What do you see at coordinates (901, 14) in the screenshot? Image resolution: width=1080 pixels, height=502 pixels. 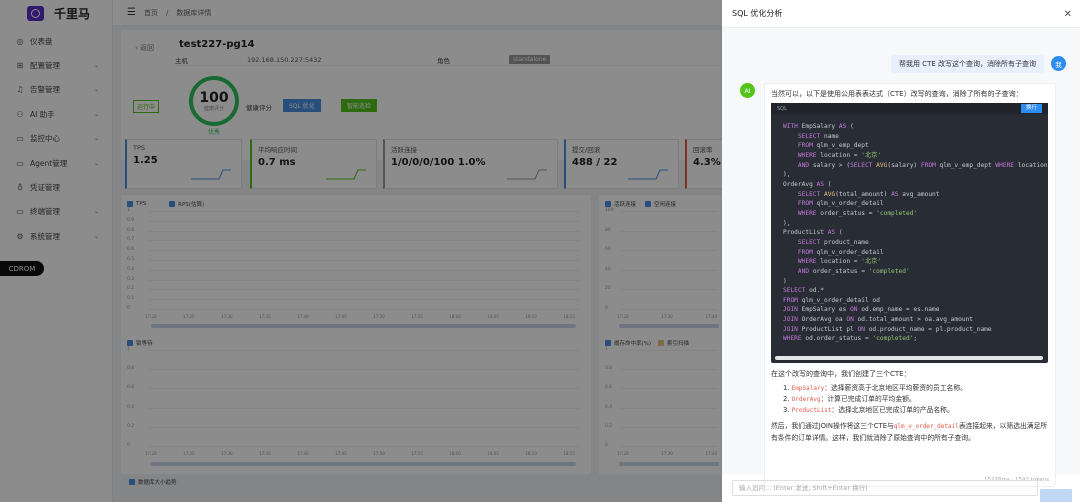 I see `drawer-header: SQL 优化分析` at bounding box center [901, 14].